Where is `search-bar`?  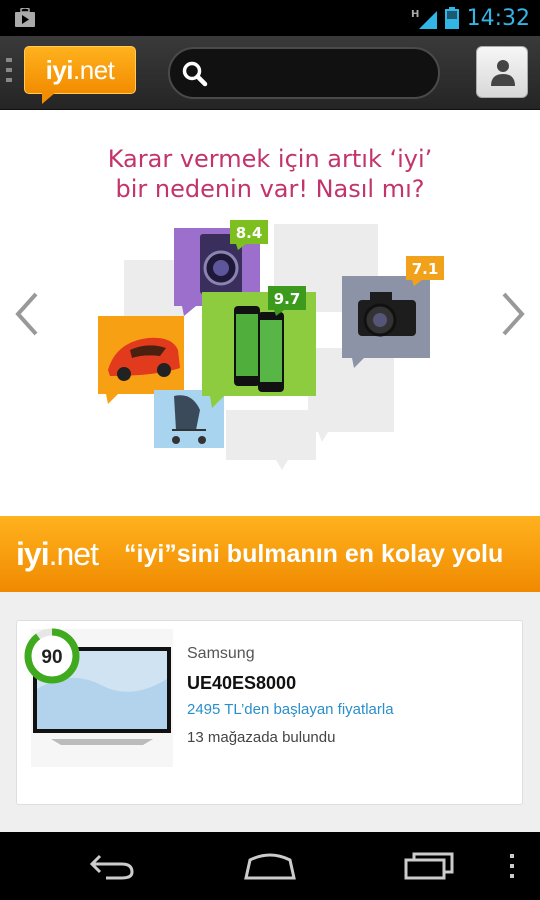
search-bar is located at coordinates (304, 73).